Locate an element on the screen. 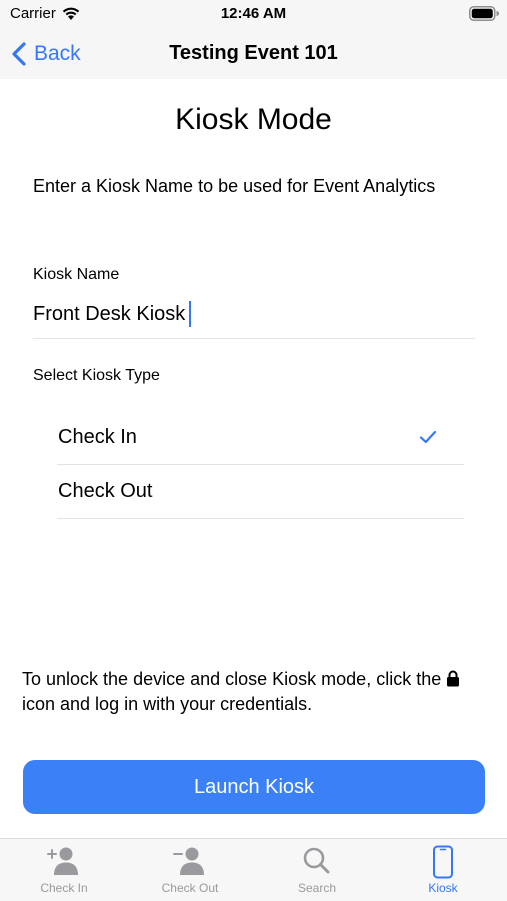 The width and height of the screenshot is (507, 901). navigation-bar: Back Testing Event 101 is located at coordinates (253, 54).